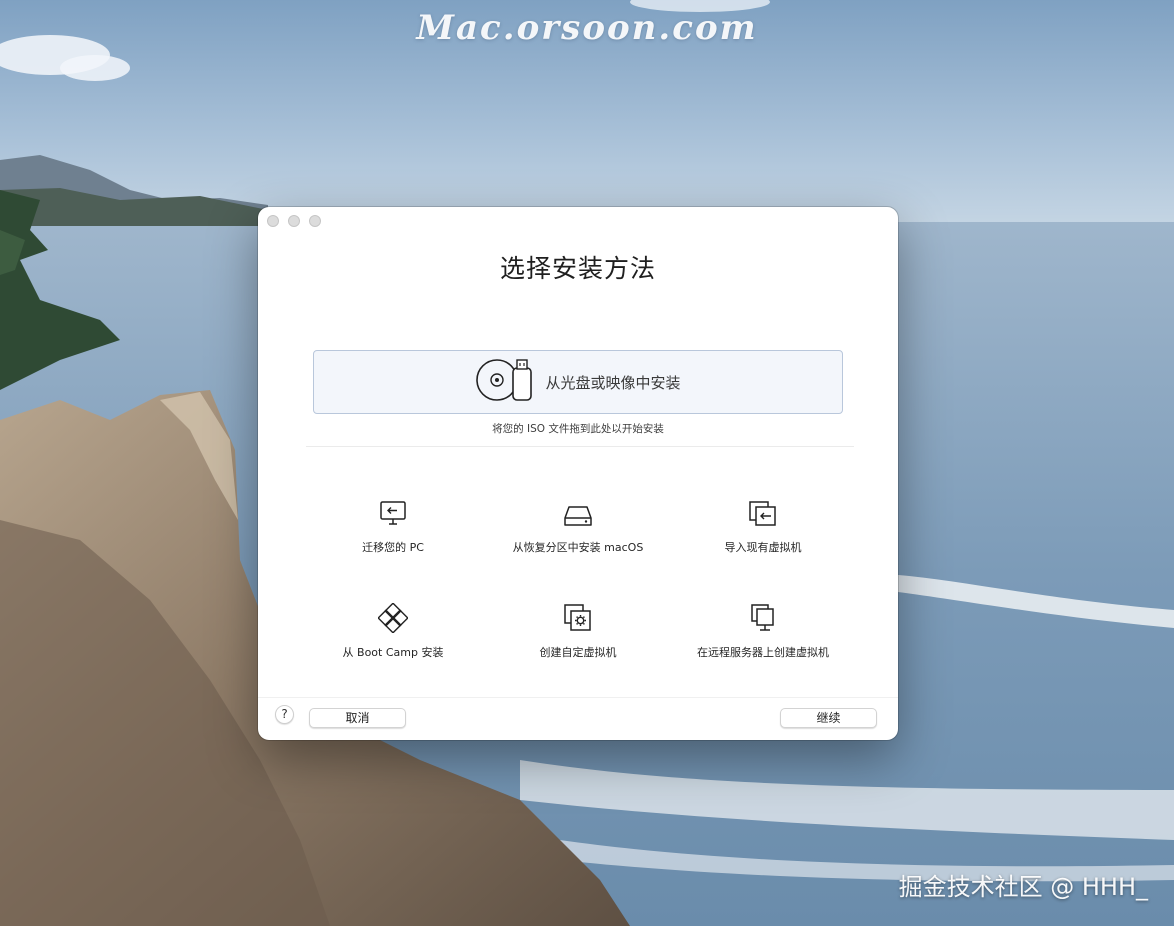  I want to click on import-vm-icon, so click(763, 511).